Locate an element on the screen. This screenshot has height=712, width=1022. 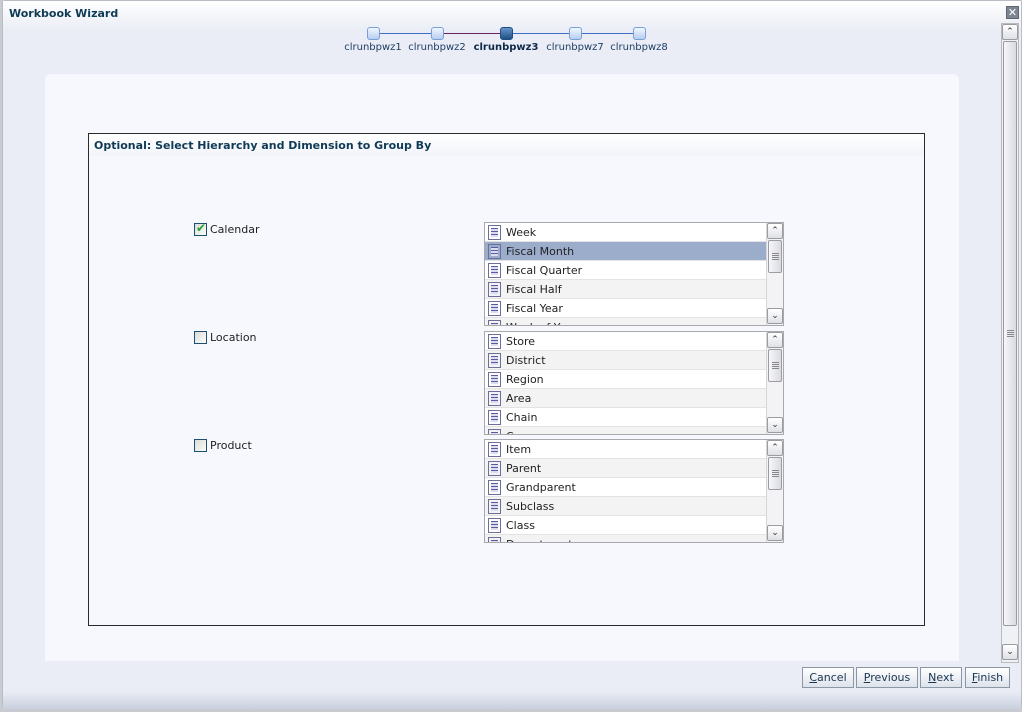
checkbox-label: Product is located at coordinates (231, 445).